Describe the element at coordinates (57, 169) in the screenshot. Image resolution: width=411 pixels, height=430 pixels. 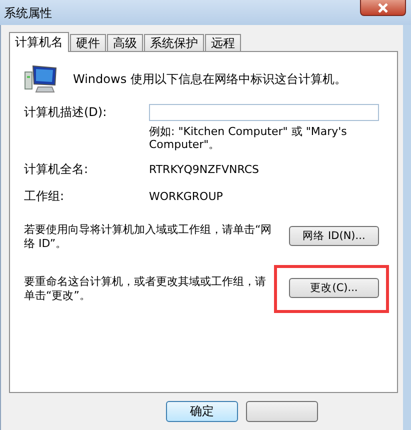
I see `field-label: 计算机全名:` at that location.